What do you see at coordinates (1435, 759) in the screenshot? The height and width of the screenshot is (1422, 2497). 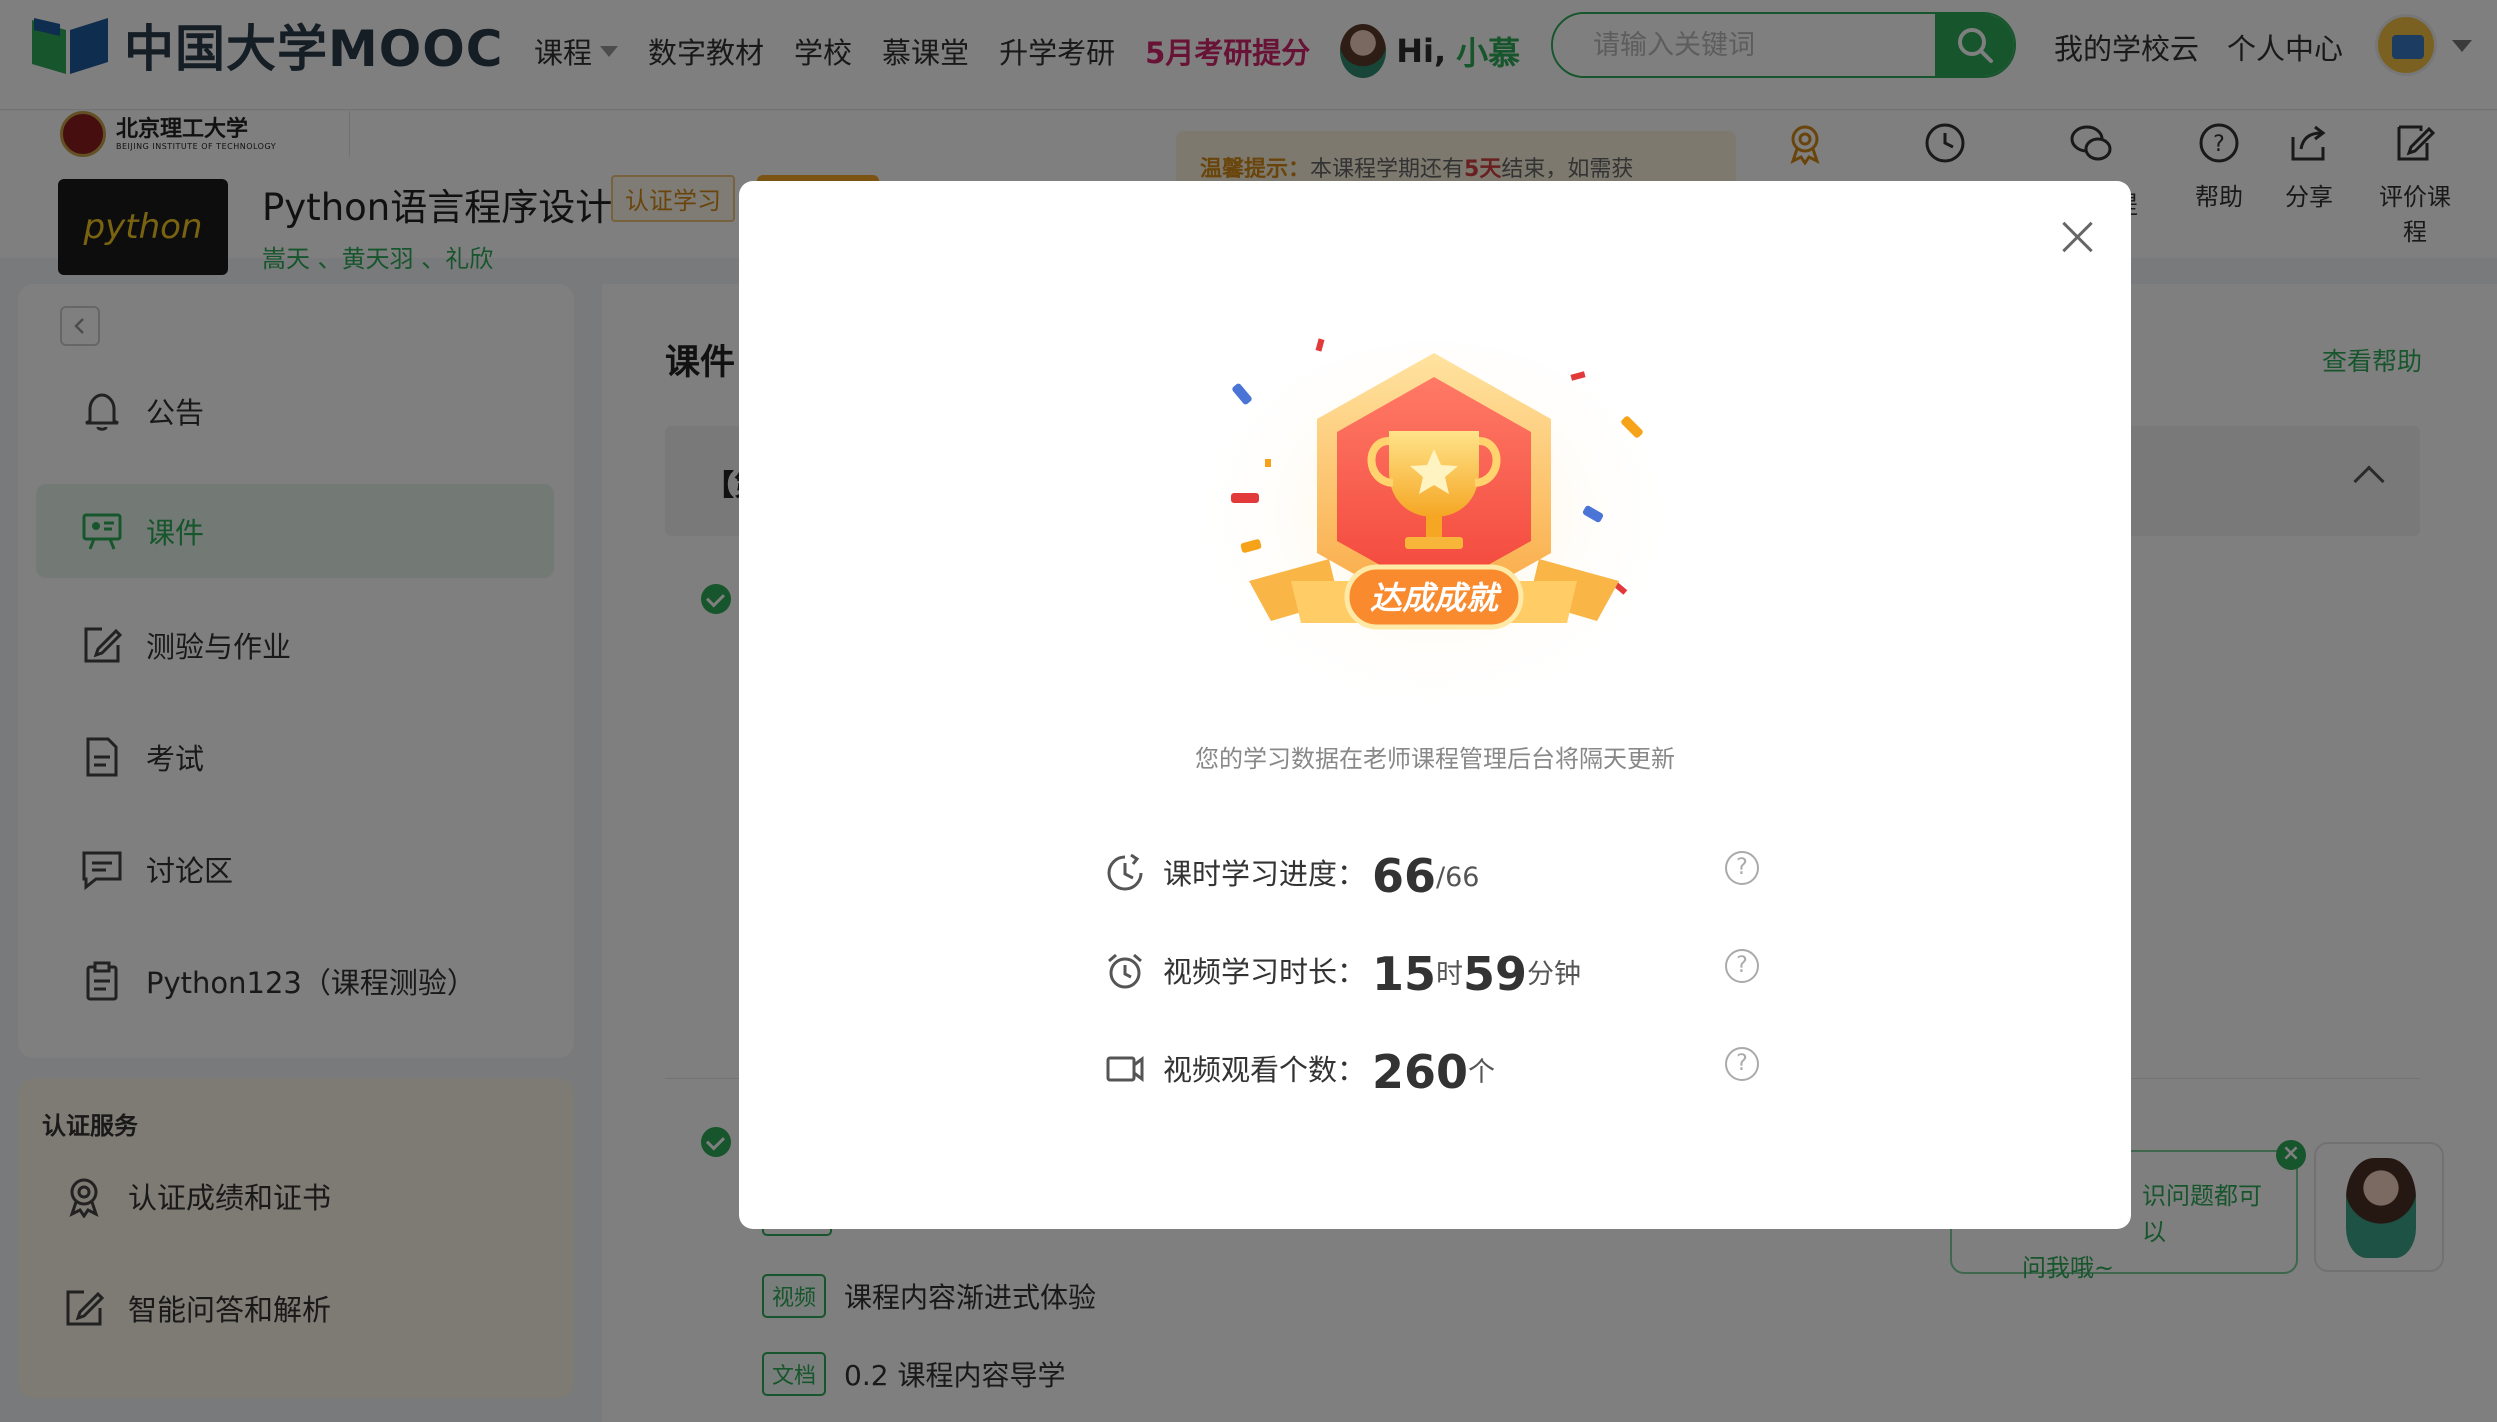 I see `update-notice: 您的学习数据在老师课程管理后台将隔天更新` at bounding box center [1435, 759].